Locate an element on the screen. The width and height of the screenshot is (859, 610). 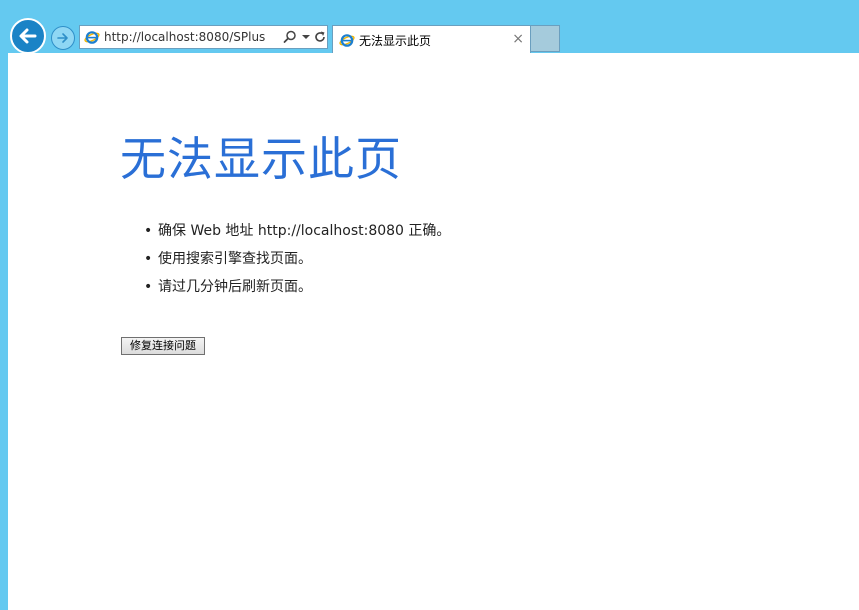
fix-connection-button: 修复连接问题 is located at coordinates (163, 346).